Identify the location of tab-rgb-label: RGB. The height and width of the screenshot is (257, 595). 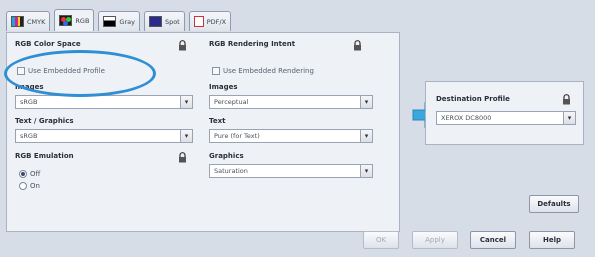
(82, 20).